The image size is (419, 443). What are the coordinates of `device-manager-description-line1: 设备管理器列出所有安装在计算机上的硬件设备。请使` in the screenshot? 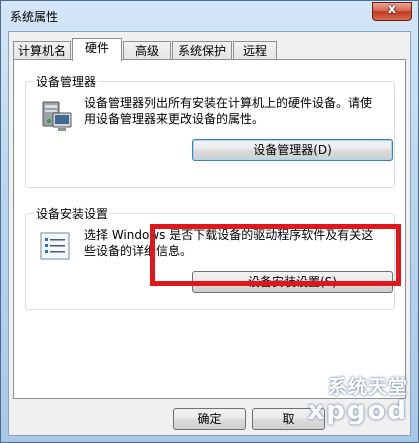 It's located at (228, 103).